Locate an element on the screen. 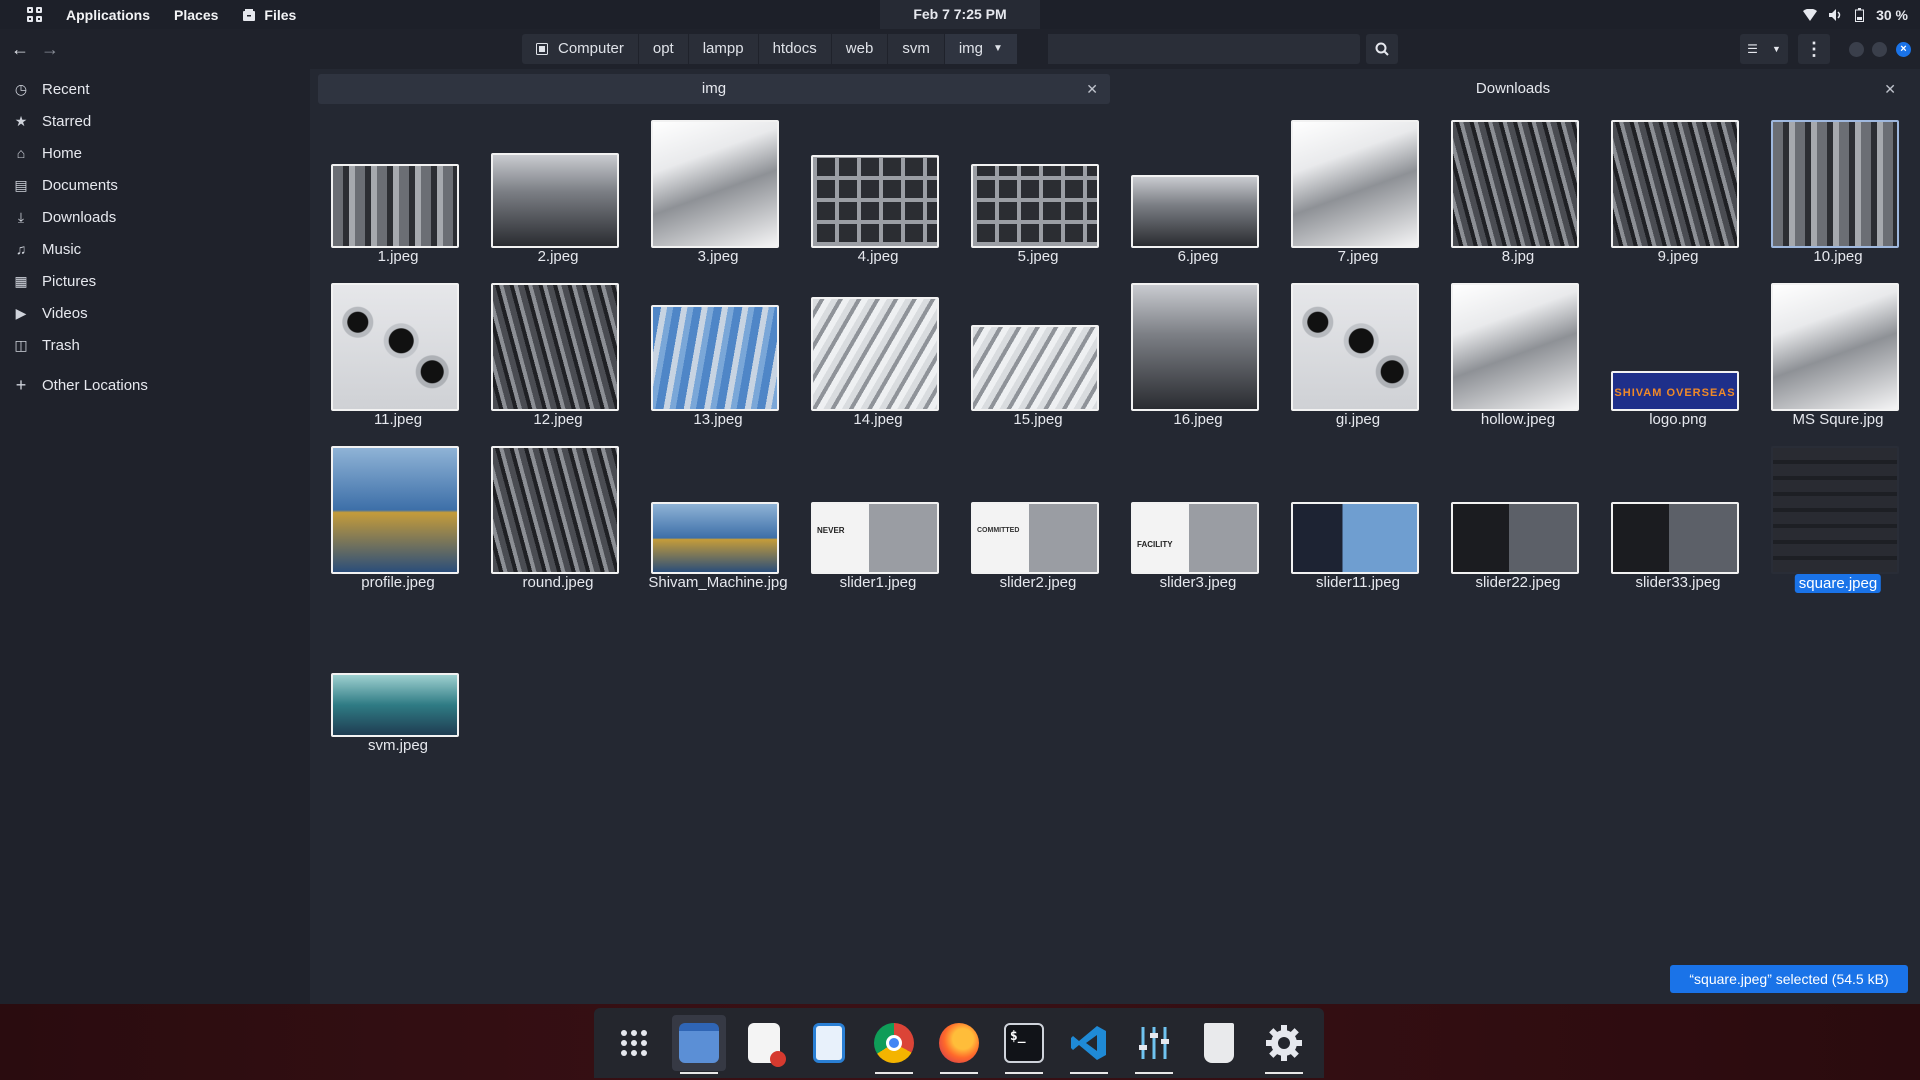 The image size is (1920, 1080). file-item: 6.jpeg is located at coordinates (1198, 192).